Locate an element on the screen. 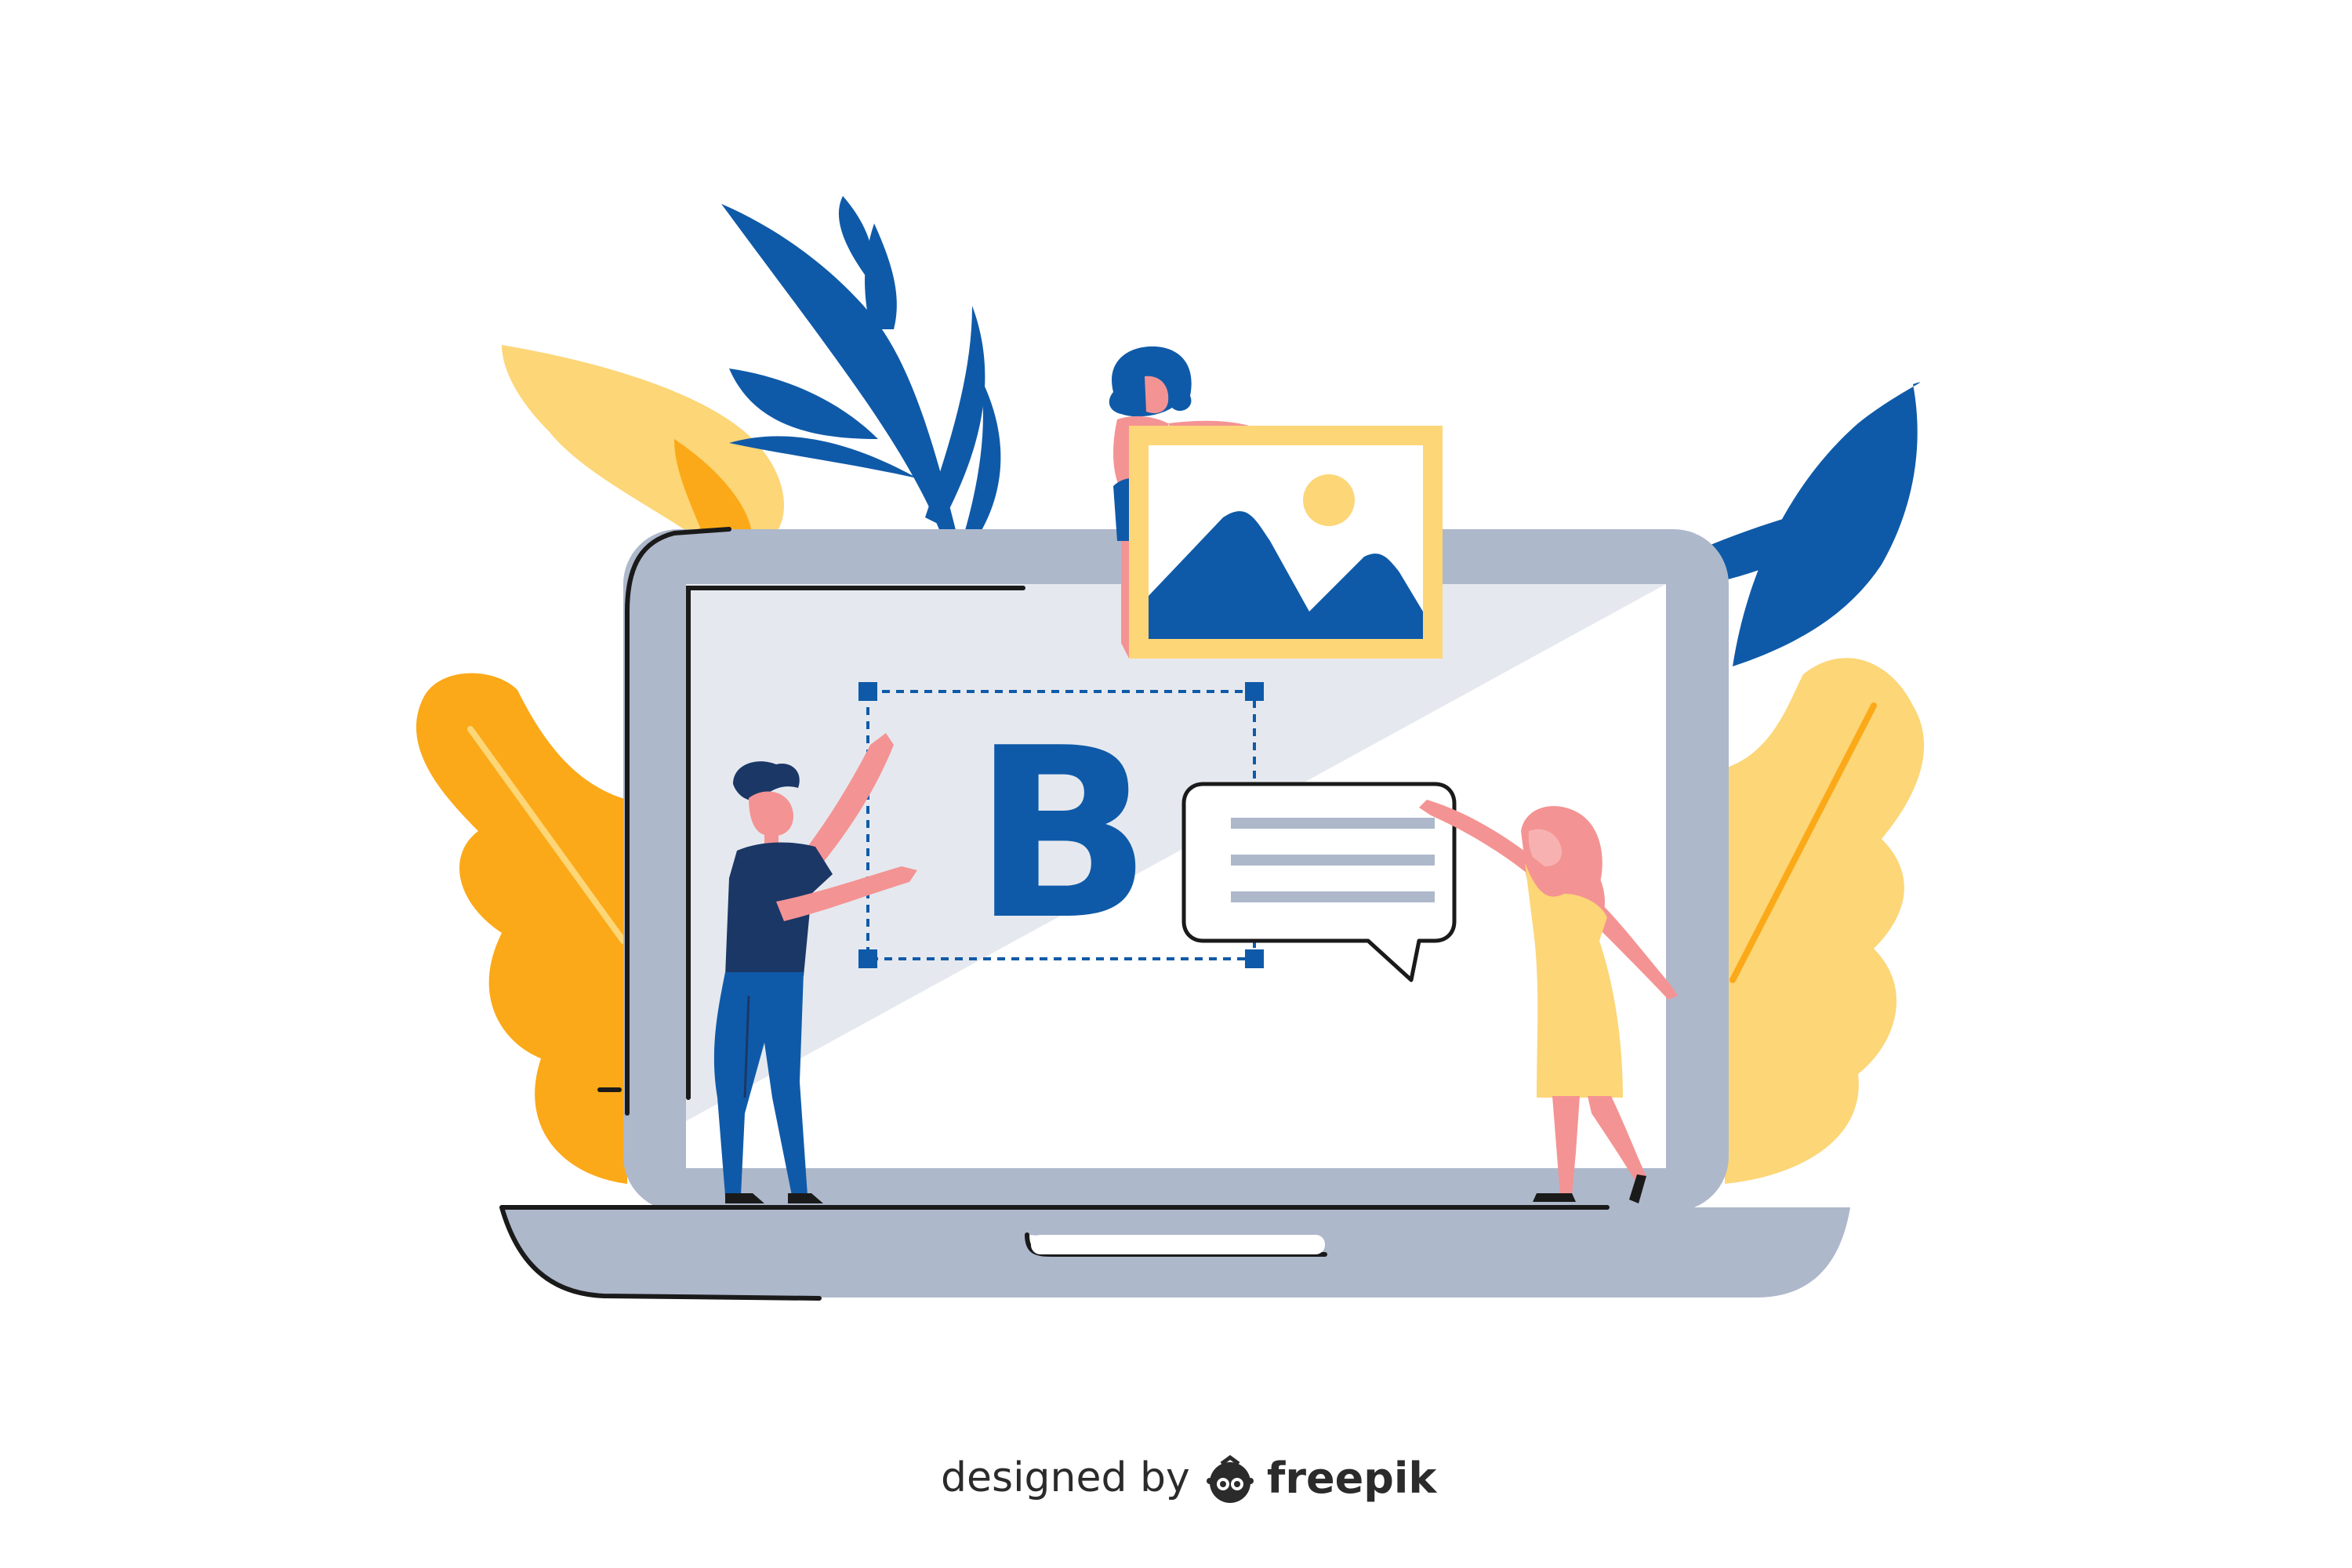 This screenshot has width=2352, height=1568. freepik-logo-spacer is located at coordinates (1228, 1478).